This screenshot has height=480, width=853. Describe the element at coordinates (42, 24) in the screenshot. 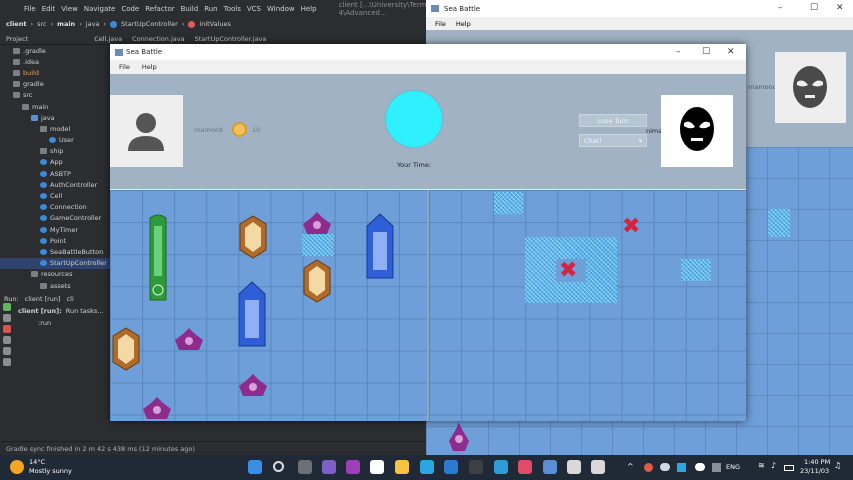

I see `breadcrumb-item: src` at that location.